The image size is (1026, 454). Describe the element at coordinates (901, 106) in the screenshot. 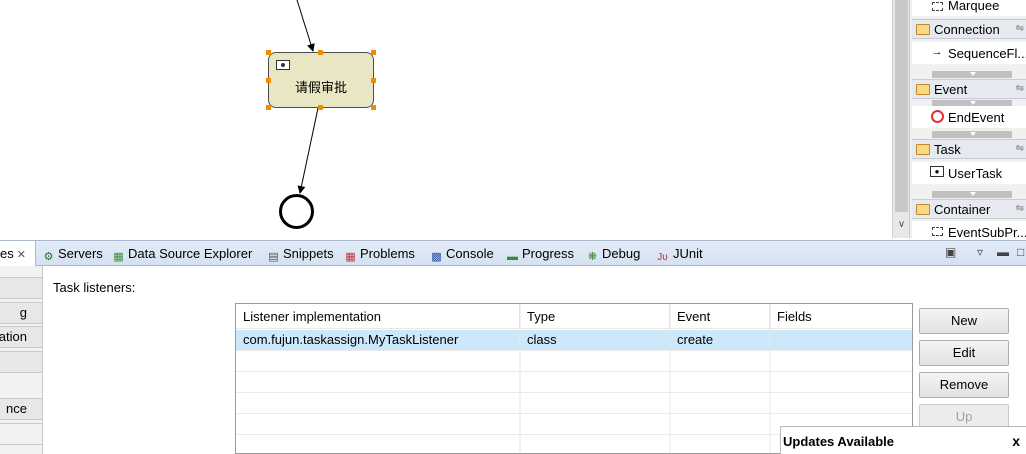

I see `scrollbar-thumb` at that location.